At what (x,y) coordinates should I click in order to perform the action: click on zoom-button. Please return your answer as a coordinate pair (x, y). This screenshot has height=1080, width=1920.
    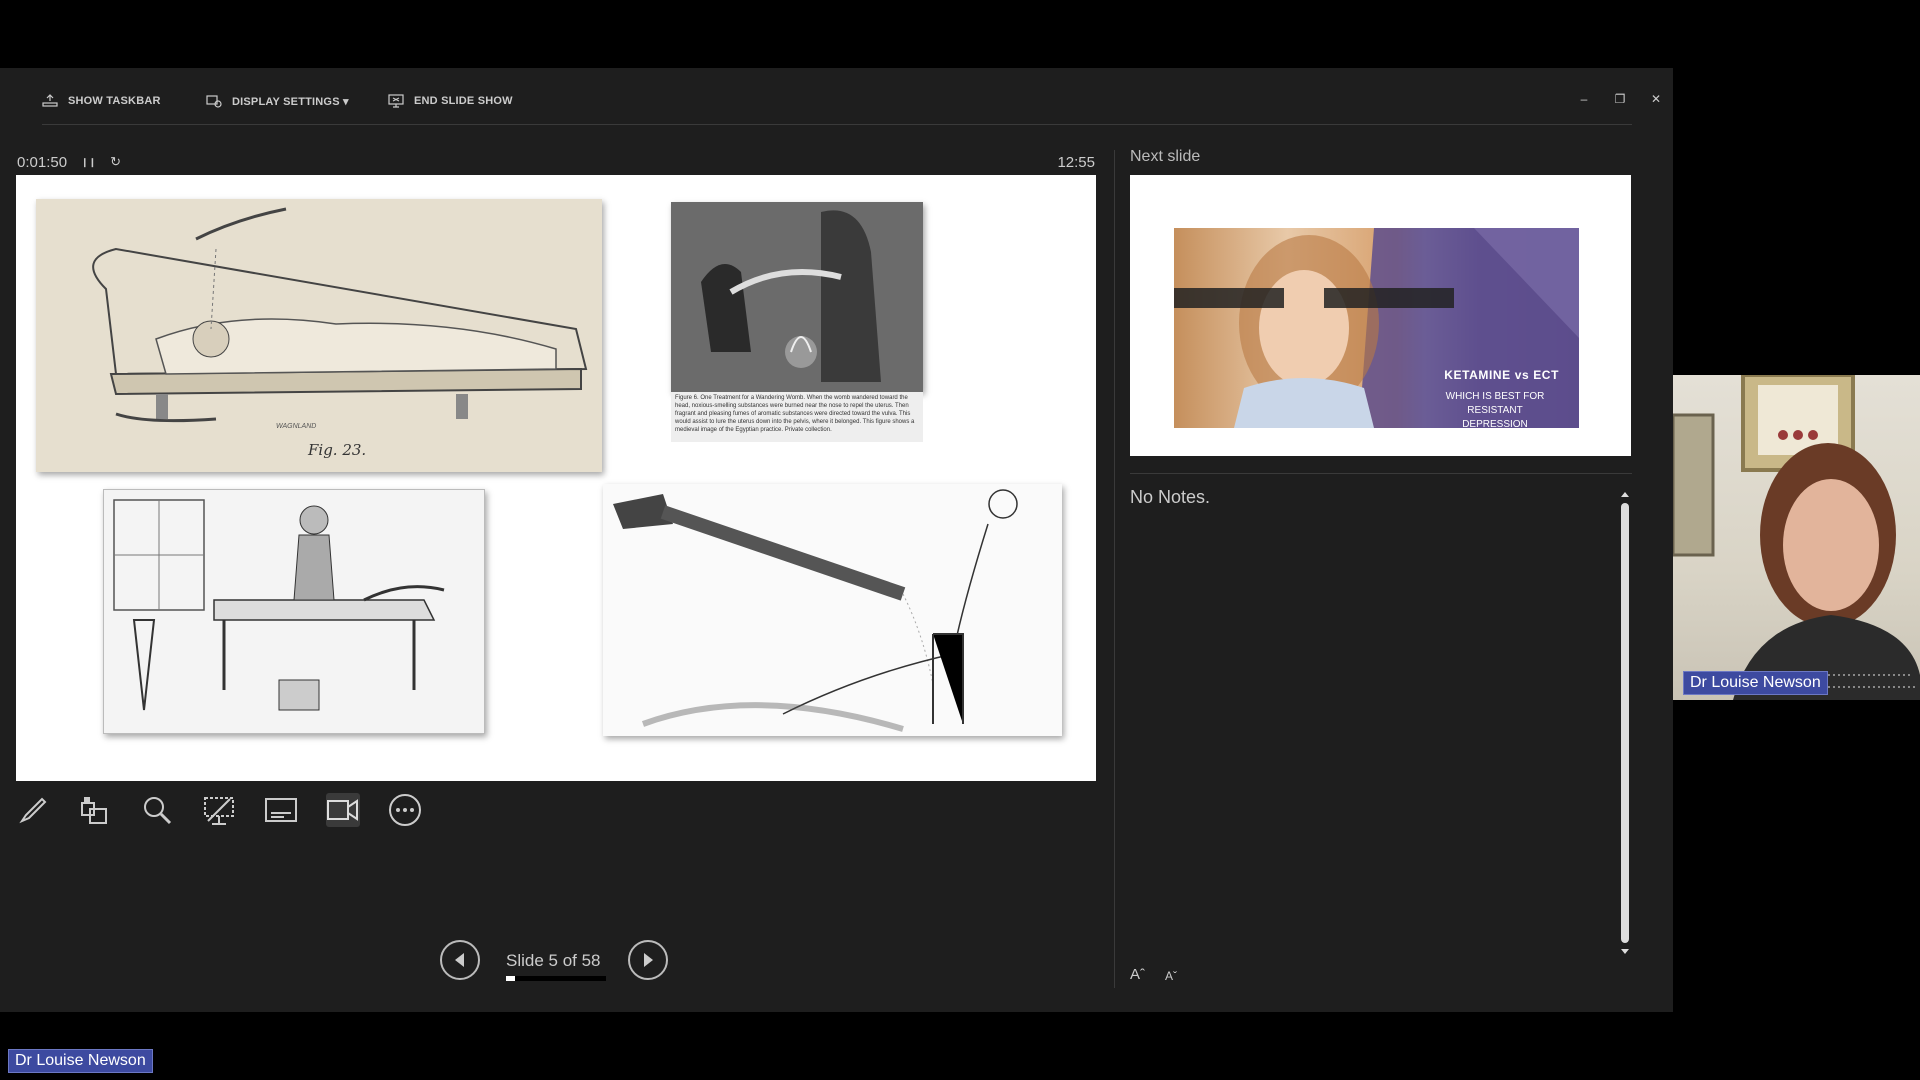
    Looking at the image, I should click on (157, 810).